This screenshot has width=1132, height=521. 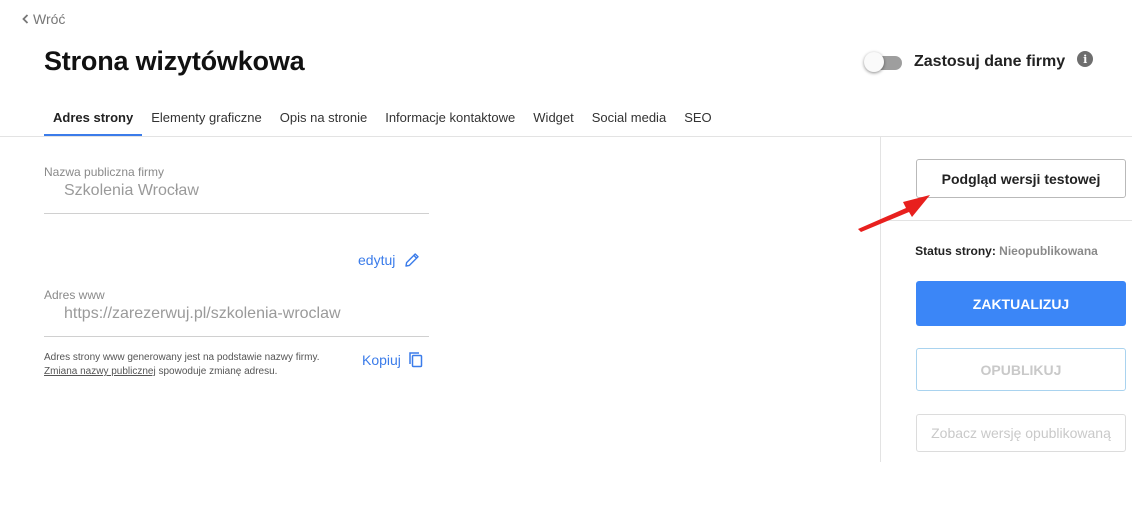 What do you see at coordinates (323, 118) in the screenshot?
I see `tab-opis-na-stronie: Opis na stronie` at bounding box center [323, 118].